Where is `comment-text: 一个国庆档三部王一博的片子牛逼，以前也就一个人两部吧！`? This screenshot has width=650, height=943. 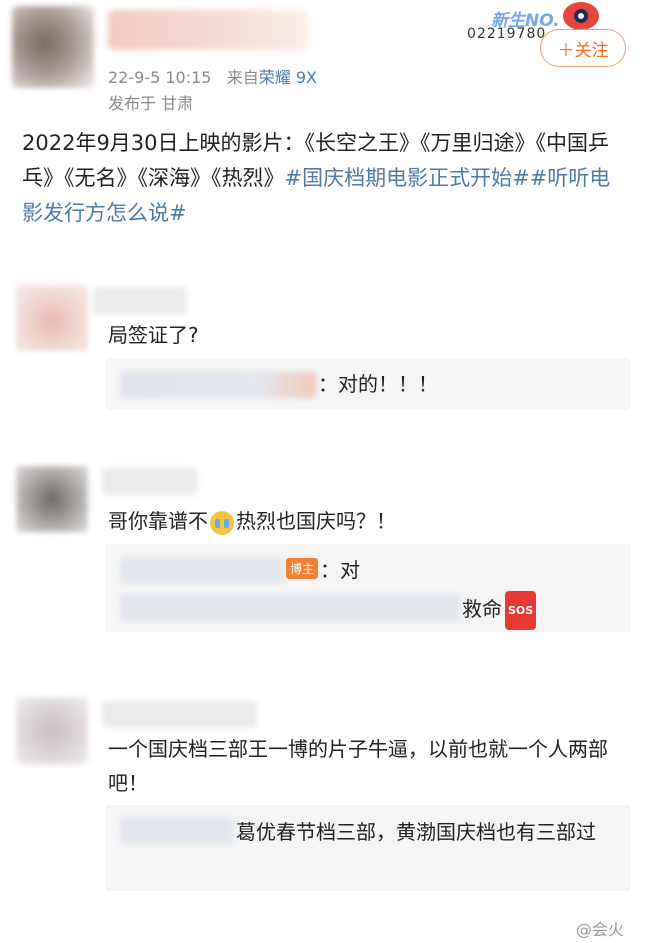
comment-text: 一个国庆档三部王一博的片子牛逼，以前也就一个人两部吧！ is located at coordinates (358, 766).